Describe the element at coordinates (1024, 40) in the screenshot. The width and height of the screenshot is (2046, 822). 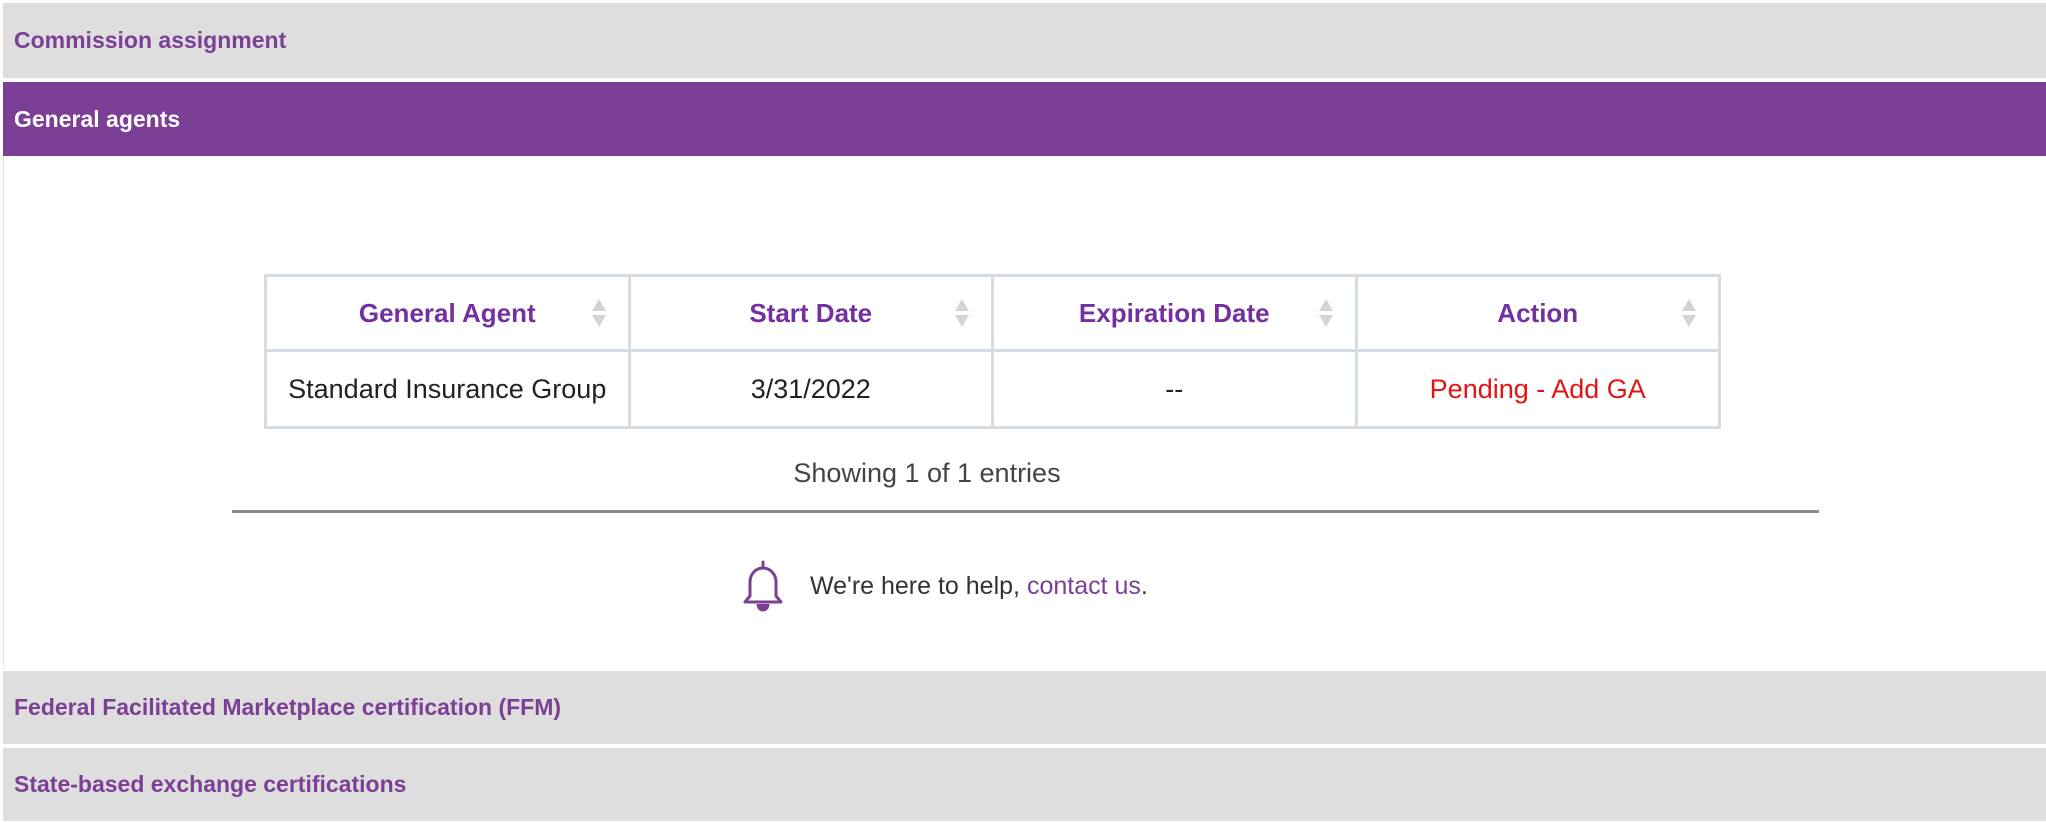
I see `accordion-commission-assignment: Commission assignment` at that location.